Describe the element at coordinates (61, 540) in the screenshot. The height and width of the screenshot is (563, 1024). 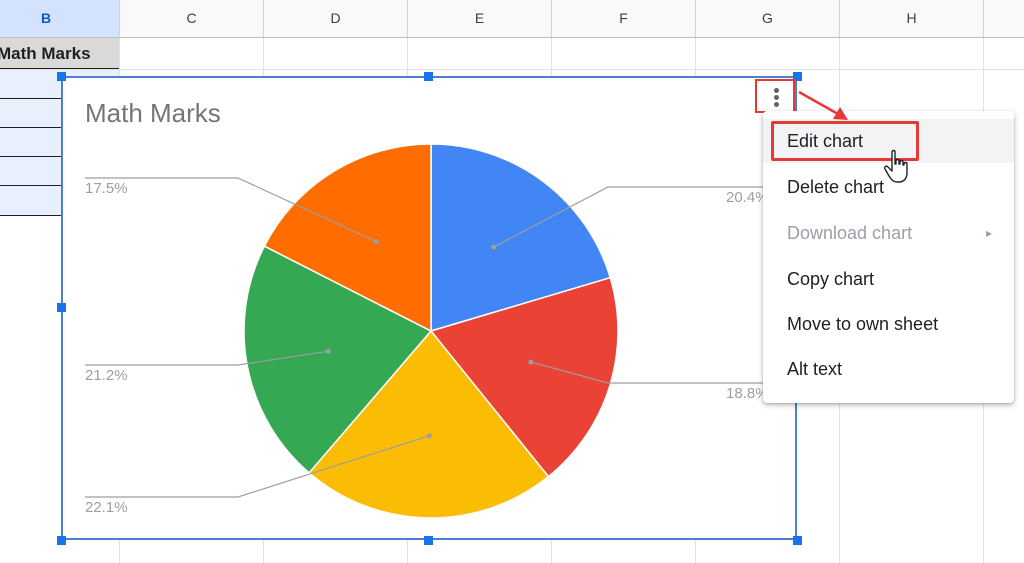
I see `resize-handle-bottom-left` at that location.